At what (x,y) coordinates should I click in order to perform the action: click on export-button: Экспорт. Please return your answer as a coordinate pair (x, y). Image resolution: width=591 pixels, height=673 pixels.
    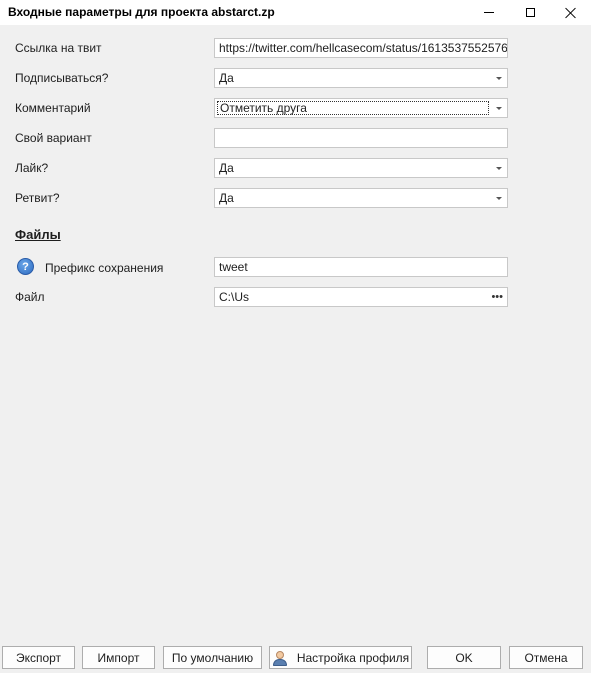
    Looking at the image, I should click on (38, 657).